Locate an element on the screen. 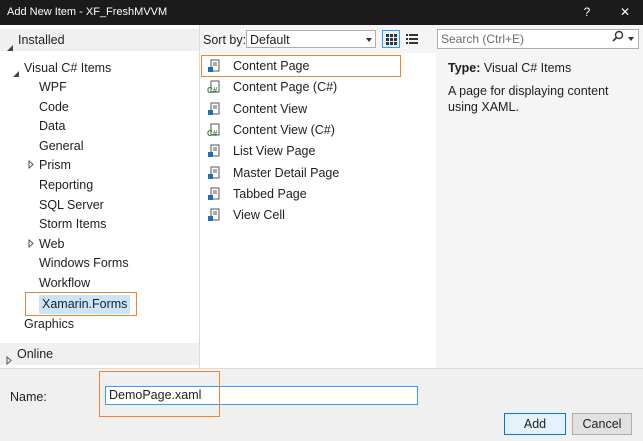 This screenshot has height=441, width=643. graphics-label: Graphics is located at coordinates (49, 324).